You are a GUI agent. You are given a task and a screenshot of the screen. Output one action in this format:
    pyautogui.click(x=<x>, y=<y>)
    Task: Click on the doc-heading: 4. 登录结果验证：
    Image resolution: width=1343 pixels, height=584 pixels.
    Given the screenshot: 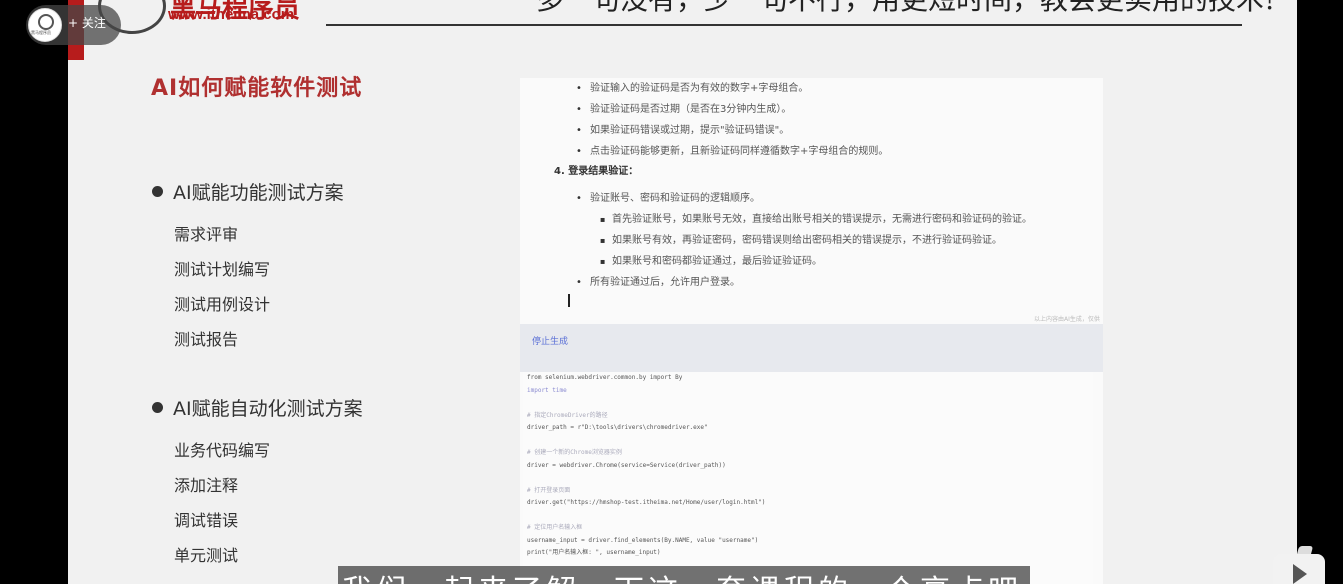 What is the action you would take?
    pyautogui.click(x=596, y=171)
    